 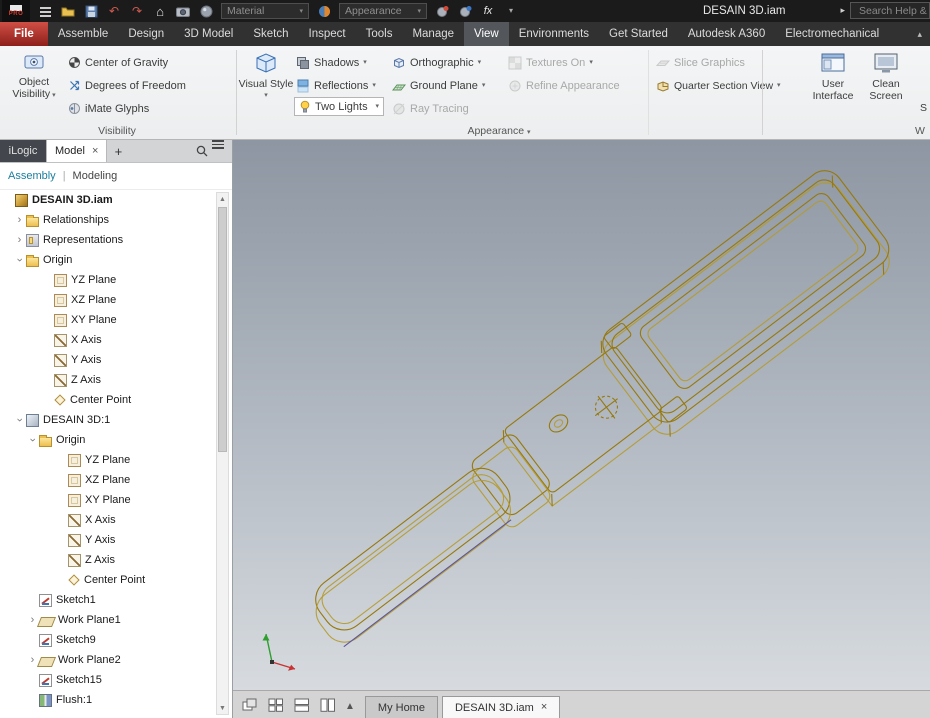 I want to click on tab-document: DESAIN 3D.iam ×, so click(x=501, y=707).